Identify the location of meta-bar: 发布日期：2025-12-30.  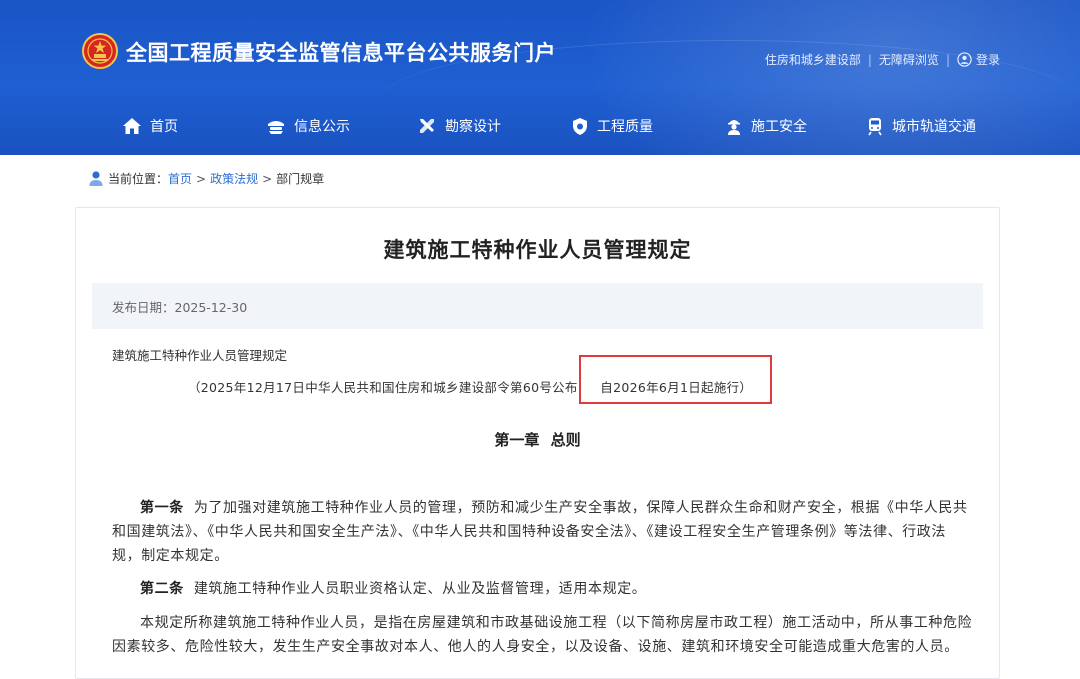
(537, 306).